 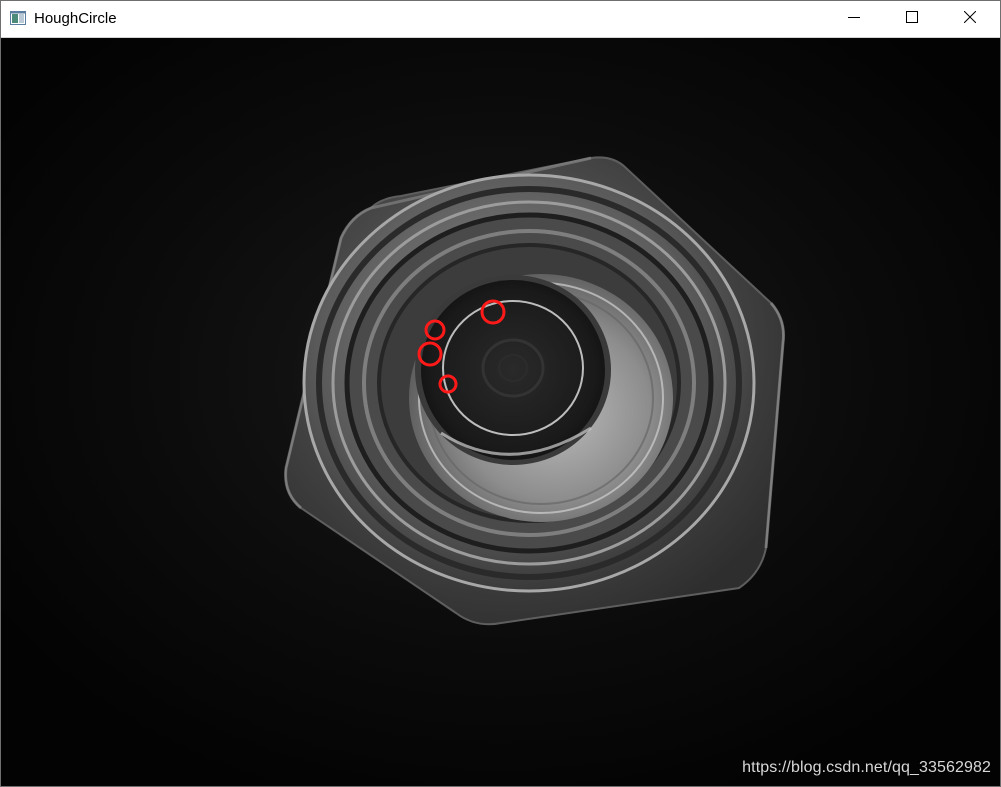 What do you see at coordinates (513, 370) in the screenshot?
I see `center-pin` at bounding box center [513, 370].